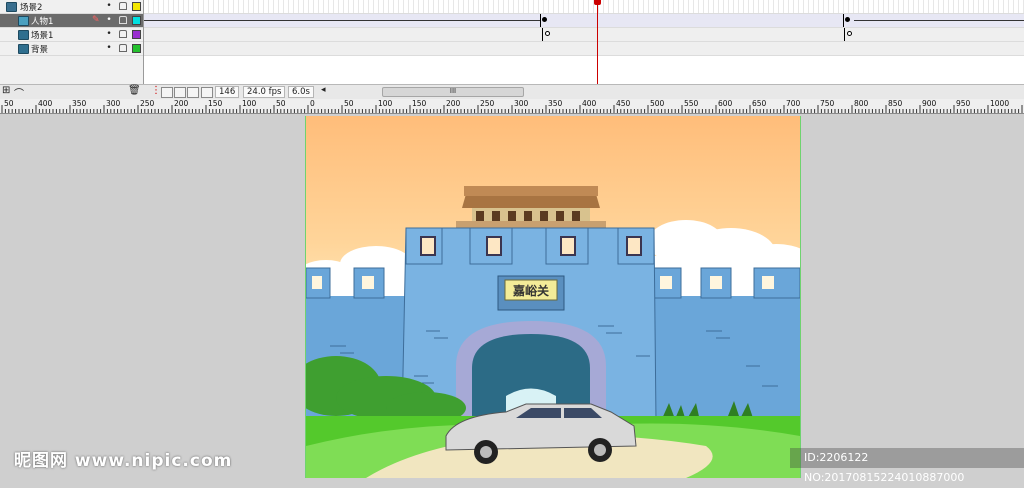 The height and width of the screenshot is (488, 1024). I want to click on watermark-right: ID:2206122 NO:20170815224010887000, so click(907, 466).